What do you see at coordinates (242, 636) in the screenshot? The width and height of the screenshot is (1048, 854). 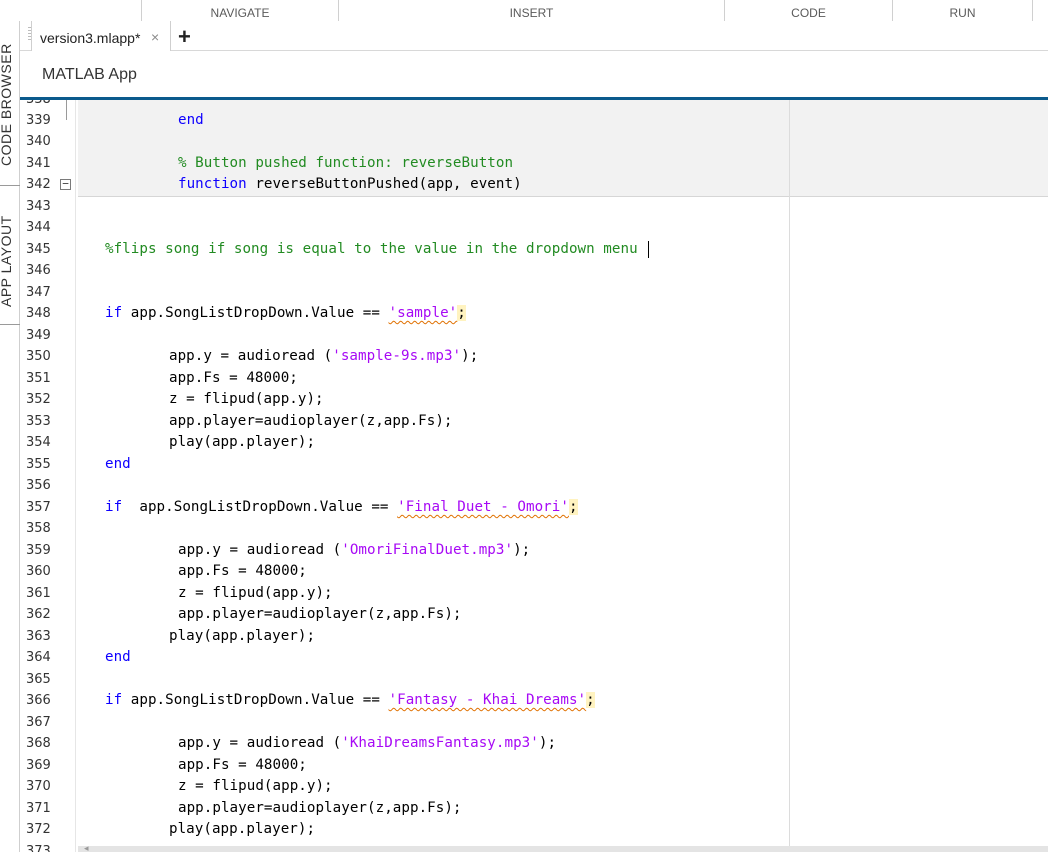 I see `code-line-363: play(app.player);` at bounding box center [242, 636].